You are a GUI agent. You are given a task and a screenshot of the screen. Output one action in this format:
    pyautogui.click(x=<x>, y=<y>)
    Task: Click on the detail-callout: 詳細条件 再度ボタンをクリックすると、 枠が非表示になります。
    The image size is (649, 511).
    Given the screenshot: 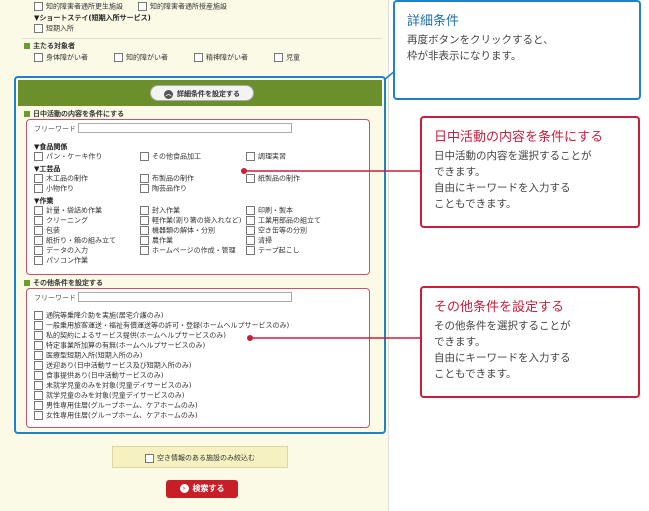 What is the action you would take?
    pyautogui.click(x=517, y=50)
    